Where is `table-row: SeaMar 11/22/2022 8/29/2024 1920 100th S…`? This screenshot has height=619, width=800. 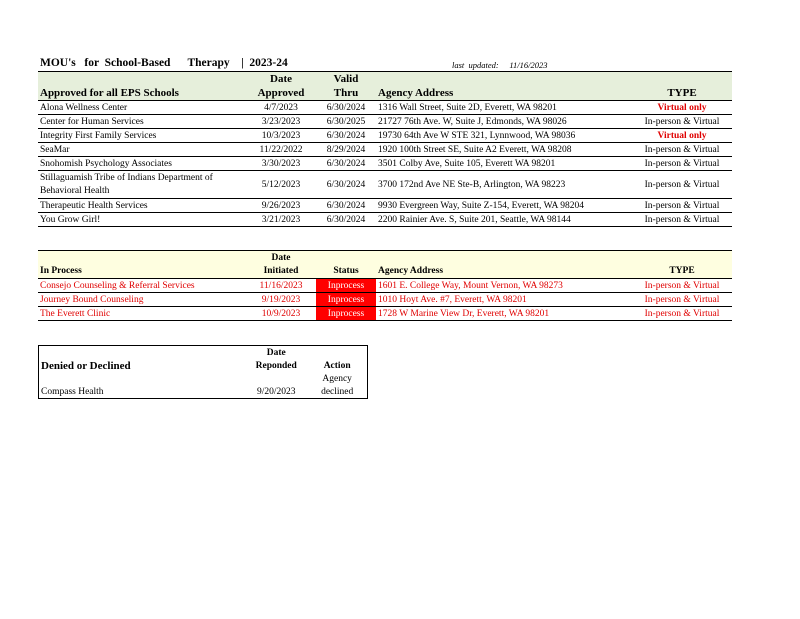
table-row: SeaMar 11/22/2022 8/29/2024 1920 100th S… is located at coordinates (385, 149).